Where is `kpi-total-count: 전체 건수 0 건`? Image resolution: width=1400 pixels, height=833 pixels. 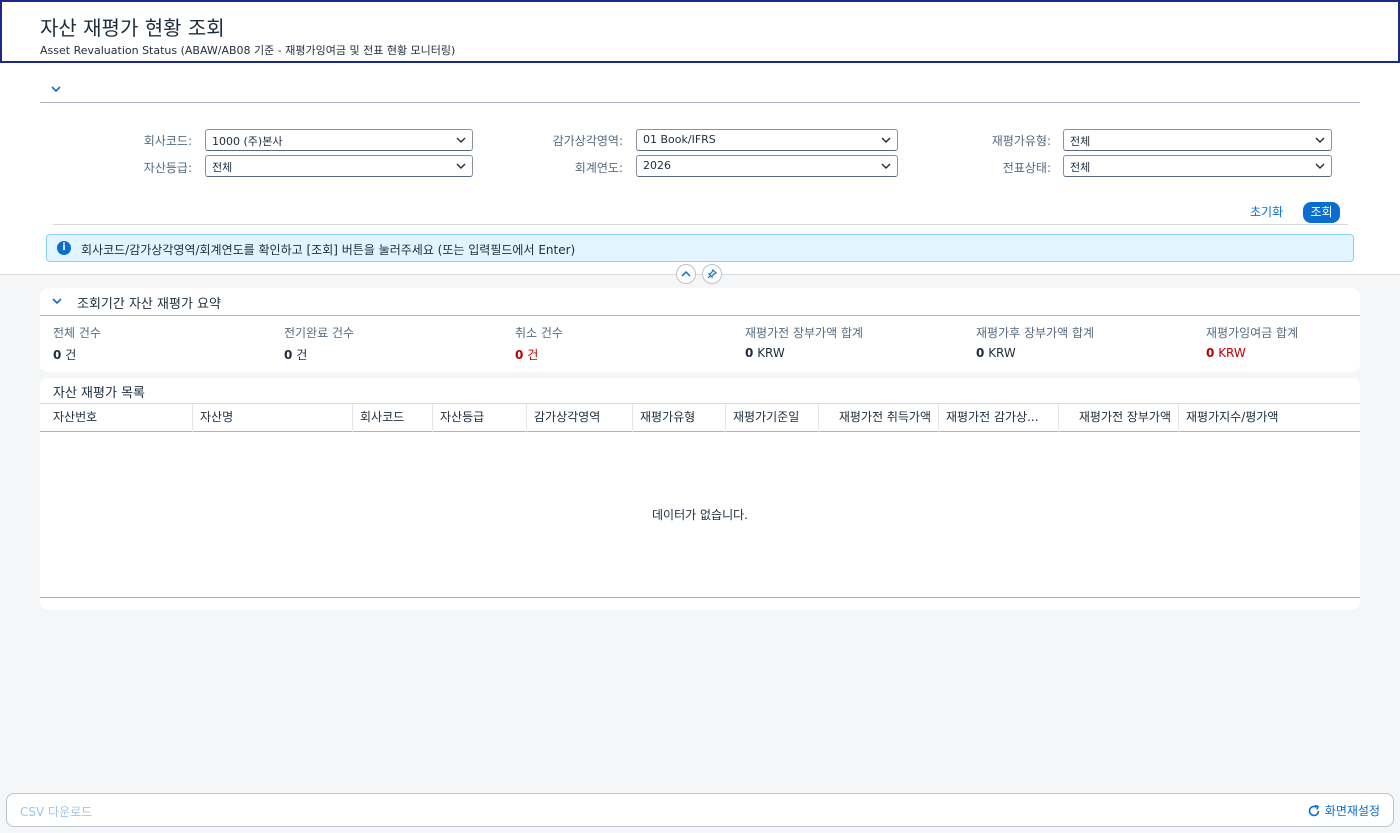 kpi-total-count: 전체 건수 0 건 is located at coordinates (163, 343).